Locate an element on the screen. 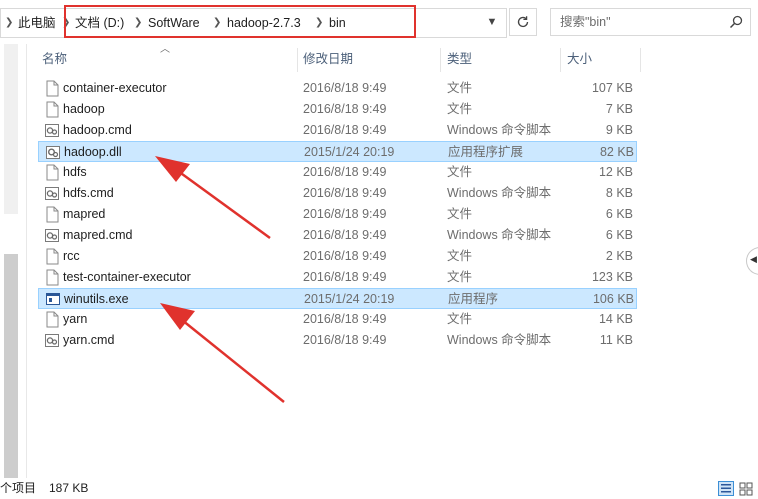 This screenshot has height=499, width=758. large-icons-view-button is located at coordinates (746, 488).